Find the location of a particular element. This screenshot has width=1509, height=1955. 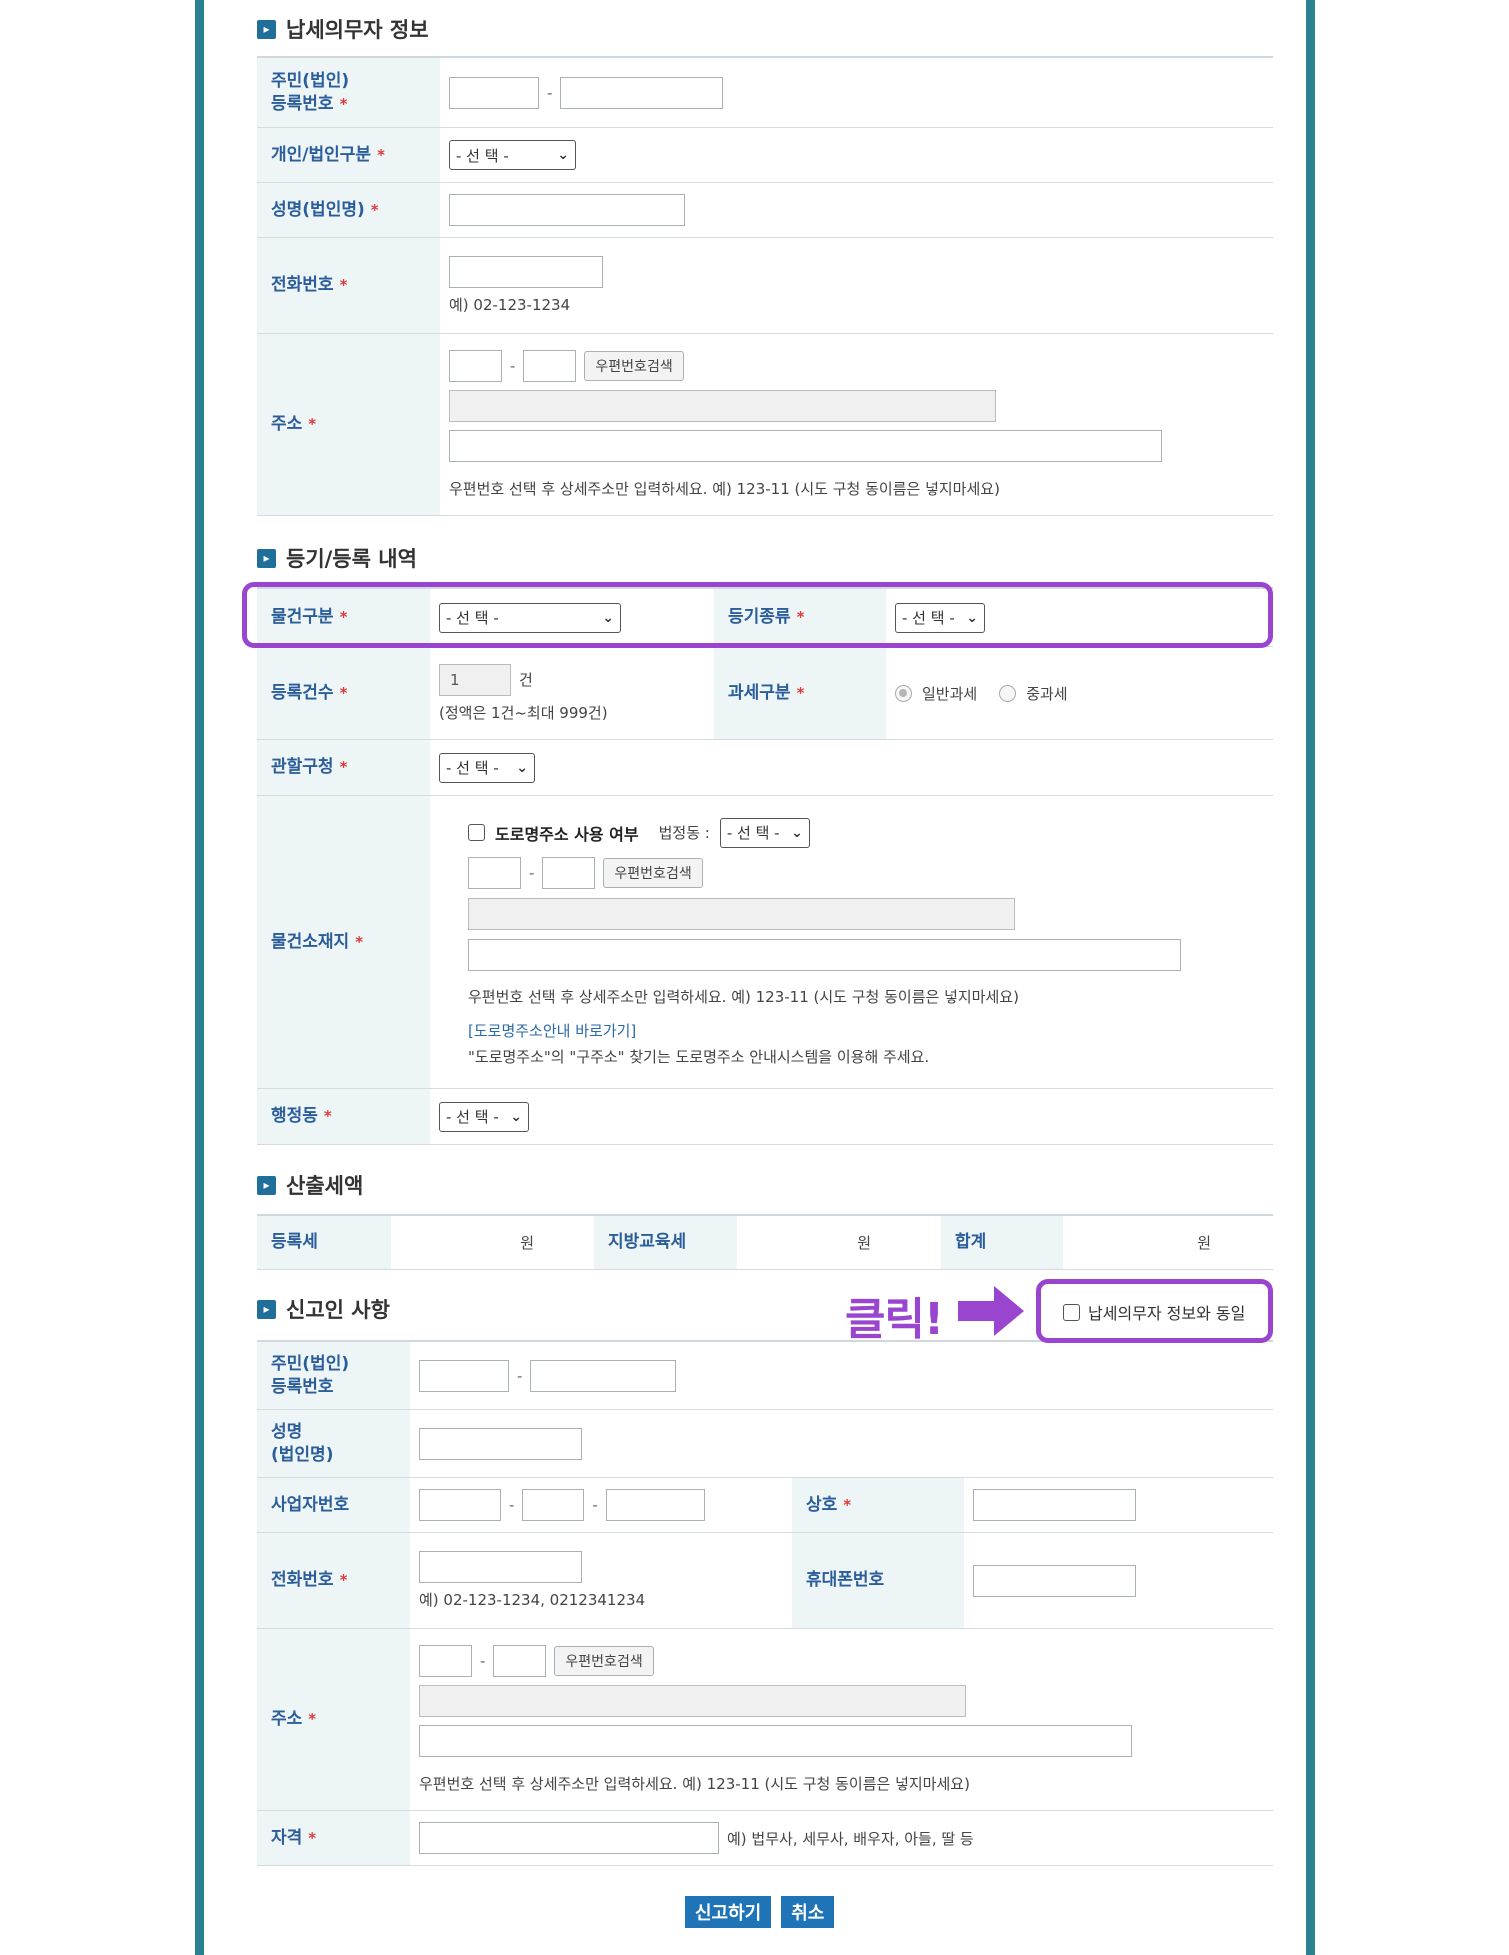

cancel-button: 취소 is located at coordinates (808, 1912).